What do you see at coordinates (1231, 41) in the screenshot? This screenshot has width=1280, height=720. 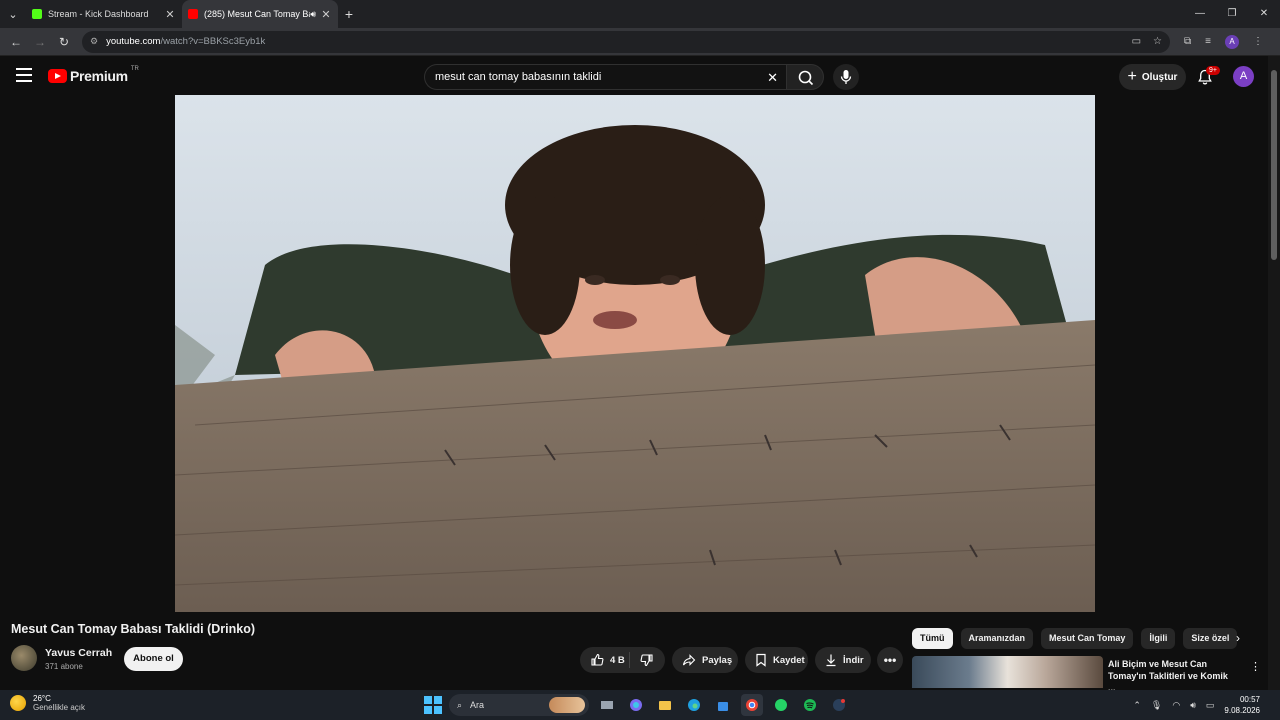 I see `browser-profile-avatar: A` at bounding box center [1231, 41].